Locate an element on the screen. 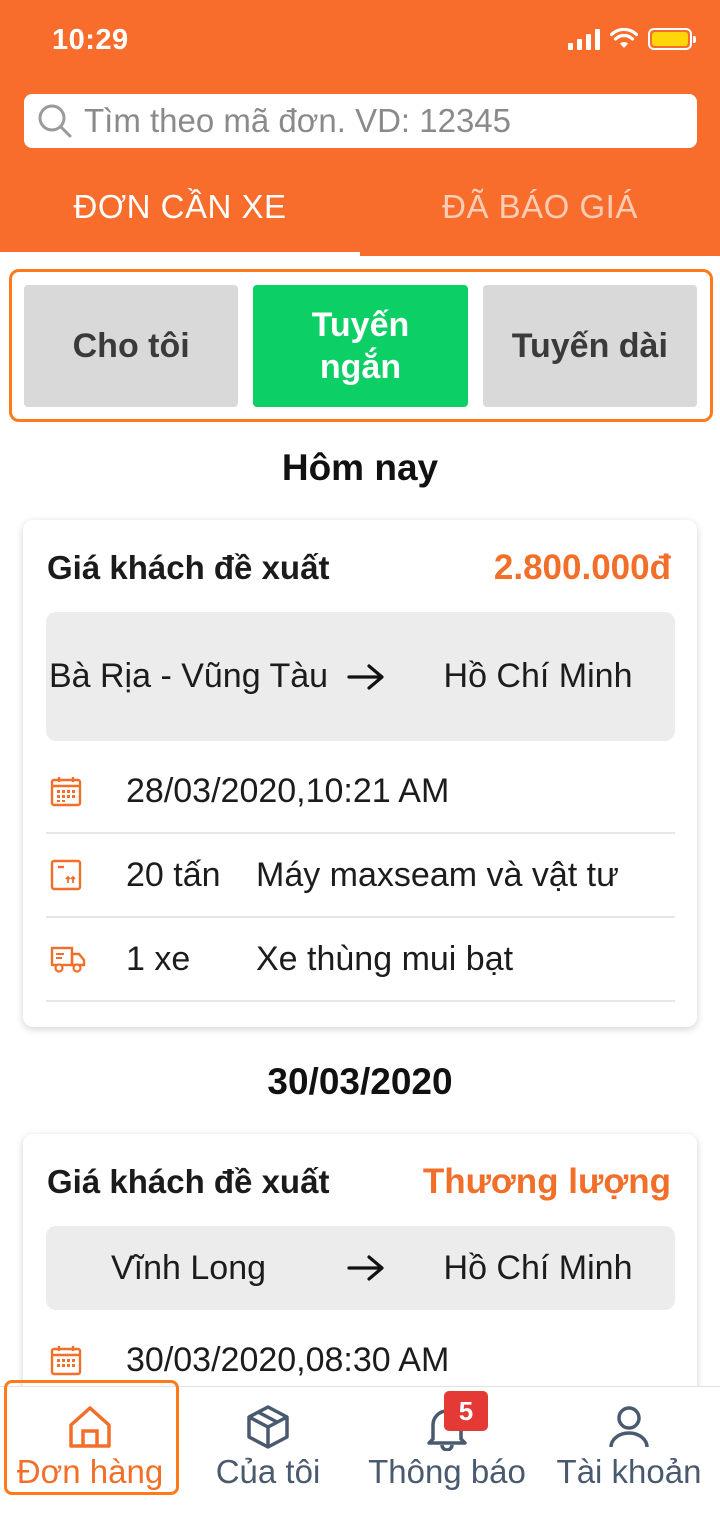  nav-cua-toi: Của tôi is located at coordinates (268, 1453).